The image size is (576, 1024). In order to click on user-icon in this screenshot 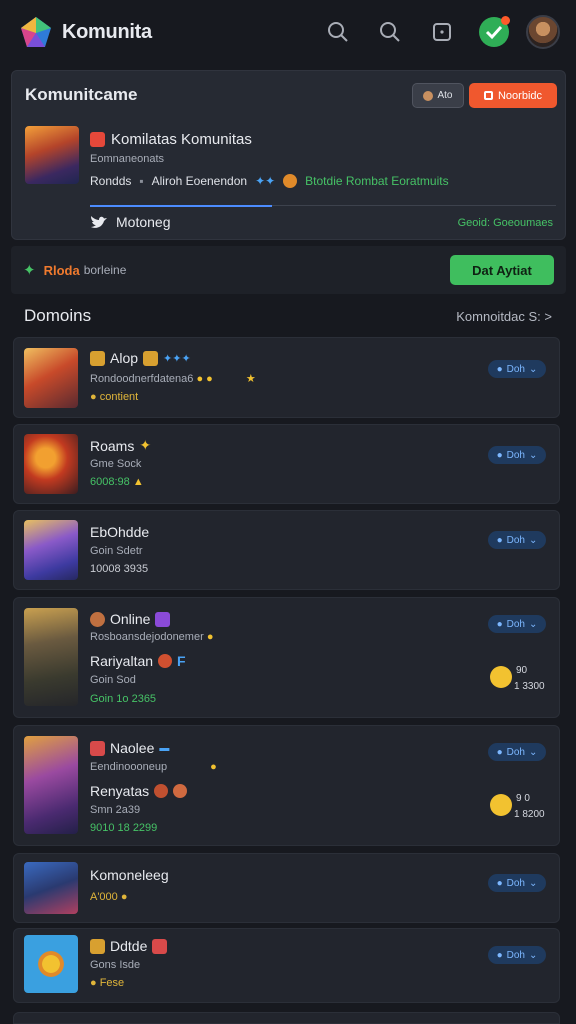, I will do `click(428, 95)`.